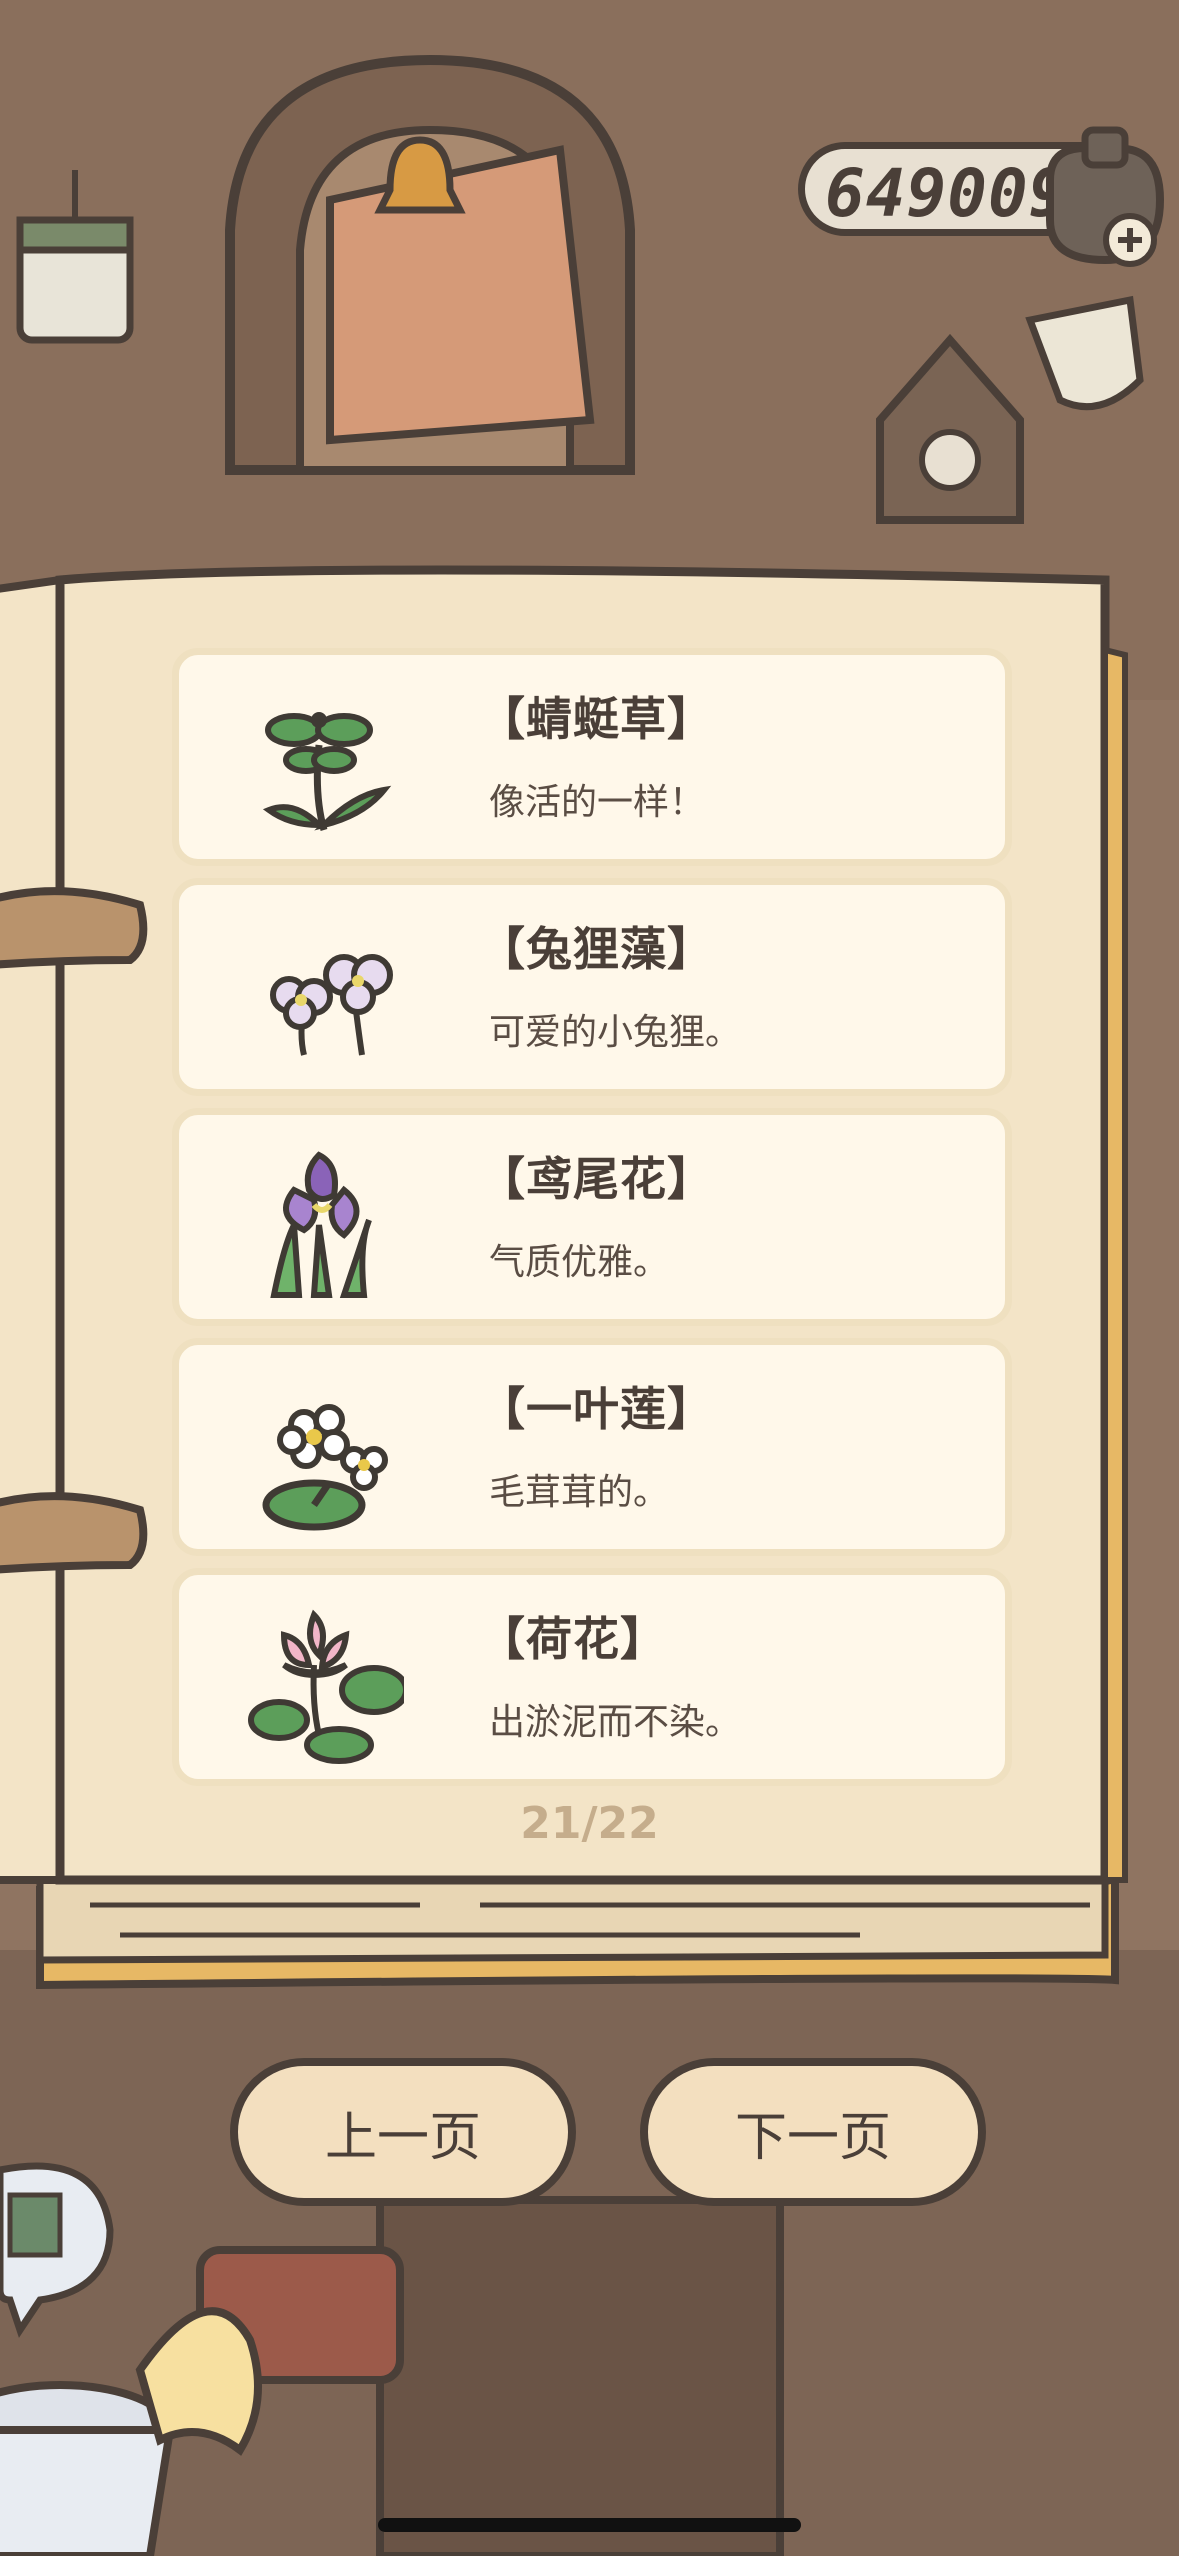  I want to click on prev-page-button: 上一页, so click(403, 2132).